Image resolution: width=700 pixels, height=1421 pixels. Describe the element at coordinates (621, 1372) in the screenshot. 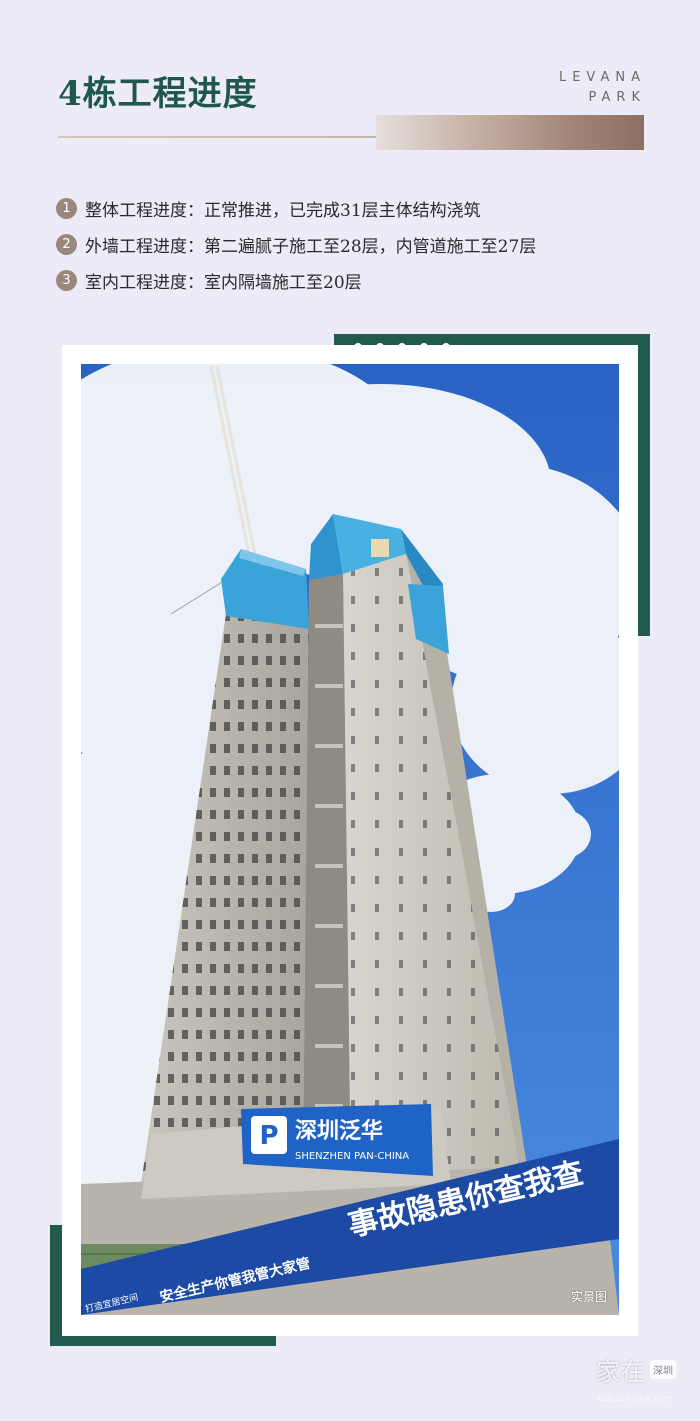

I see `watermark-logo: 家在` at that location.